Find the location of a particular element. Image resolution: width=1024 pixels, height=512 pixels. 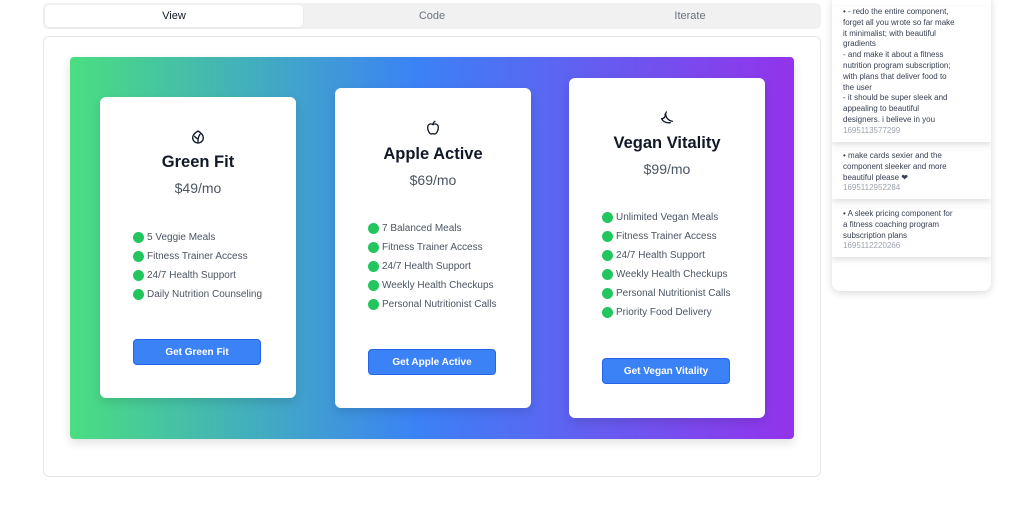

history-timestamp: 1695112220266 is located at coordinates (872, 246).